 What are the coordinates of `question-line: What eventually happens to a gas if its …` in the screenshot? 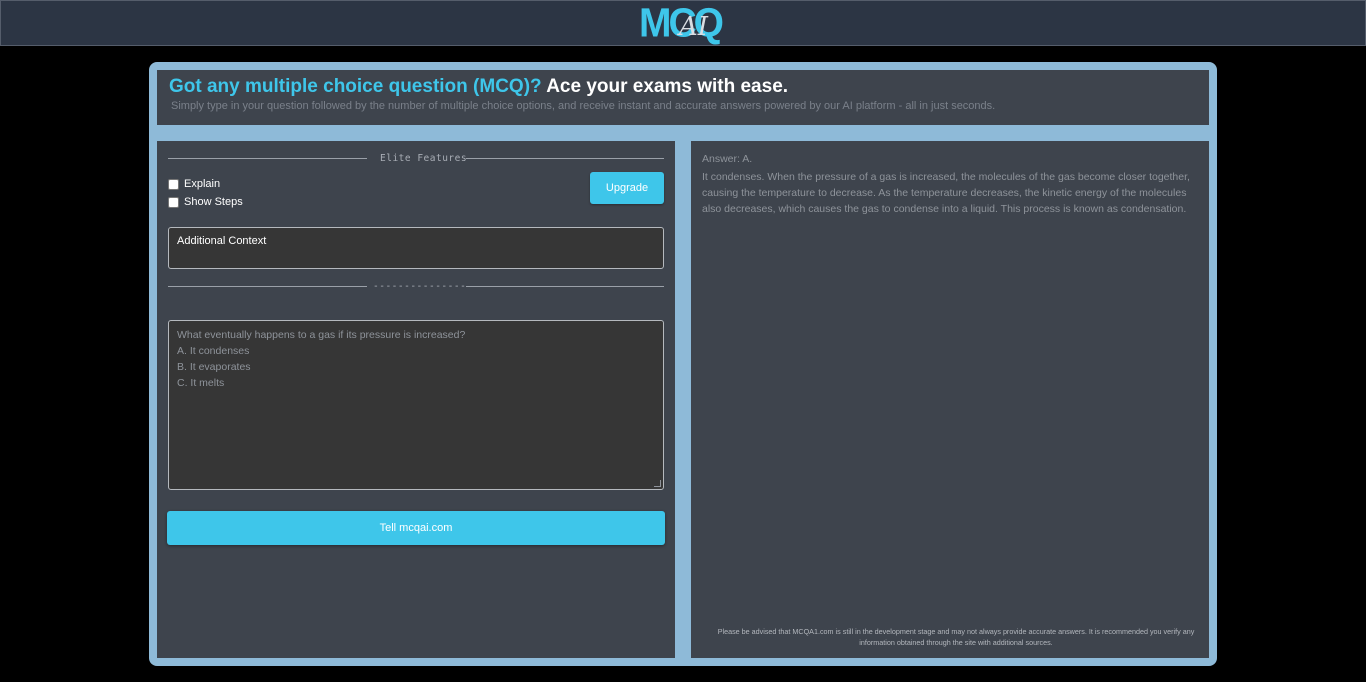 It's located at (321, 335).